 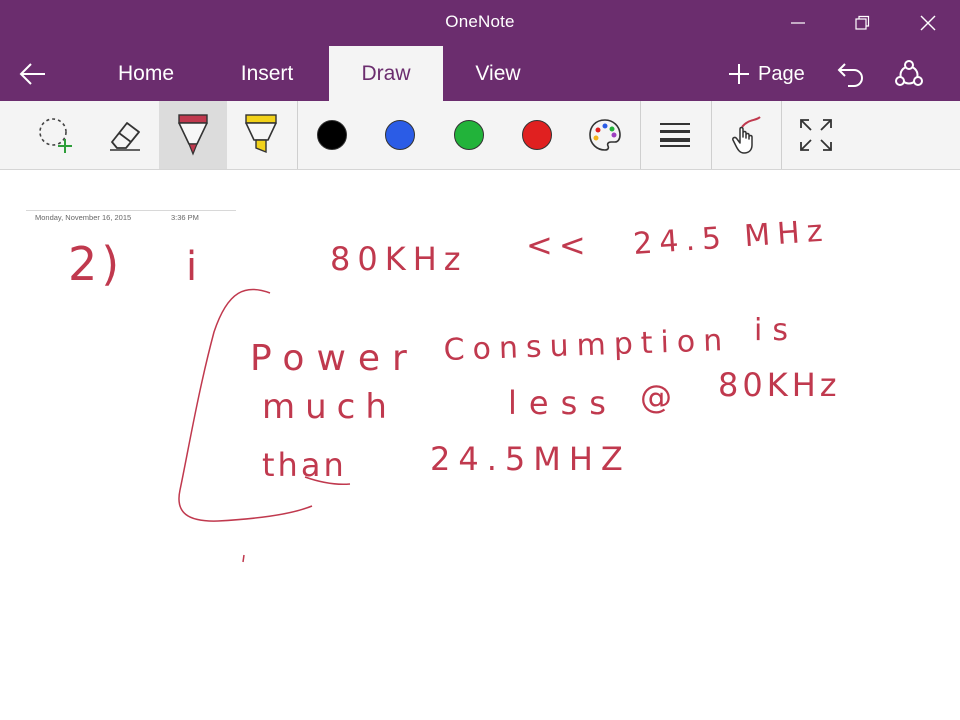 I want to click on close-button, so click(x=928, y=23).